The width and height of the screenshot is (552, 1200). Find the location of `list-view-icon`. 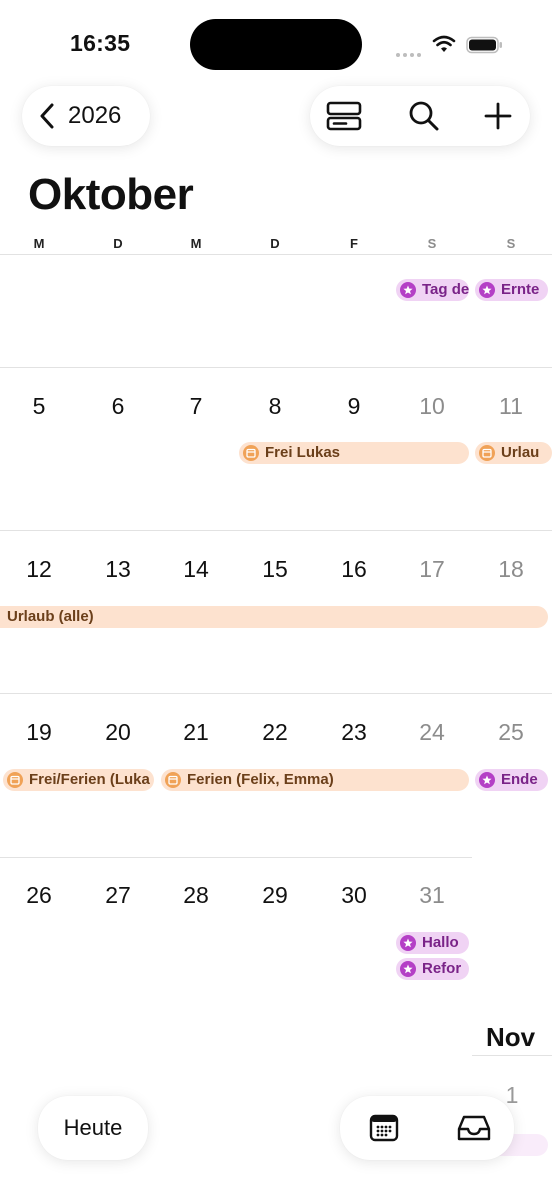

list-view-icon is located at coordinates (344, 116).